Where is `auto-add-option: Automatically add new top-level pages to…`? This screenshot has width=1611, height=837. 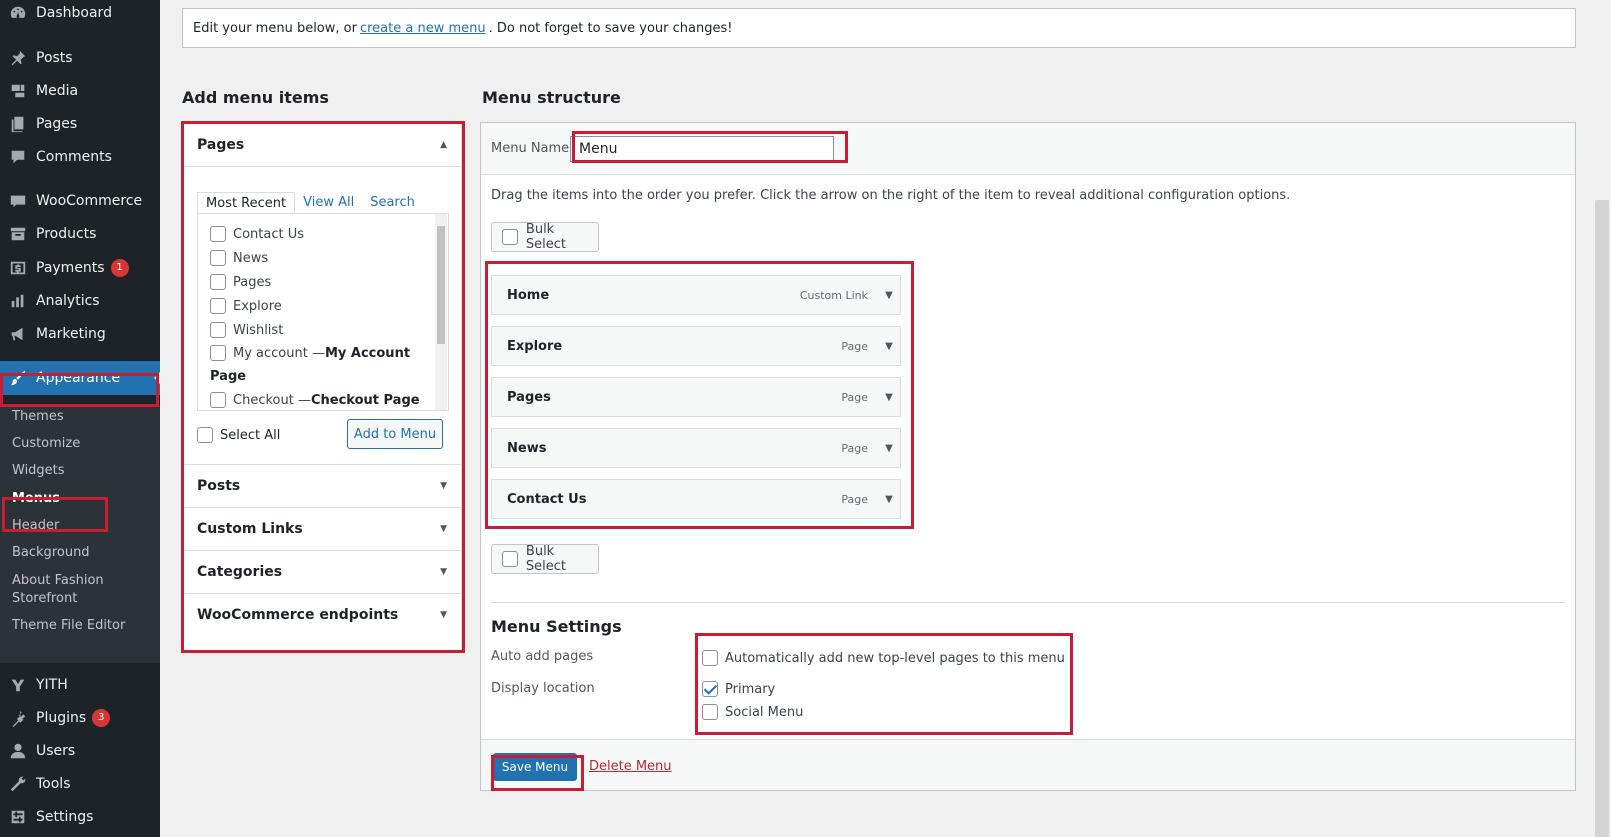 auto-add-option: Automatically add new top-level pages to… is located at coordinates (883, 658).